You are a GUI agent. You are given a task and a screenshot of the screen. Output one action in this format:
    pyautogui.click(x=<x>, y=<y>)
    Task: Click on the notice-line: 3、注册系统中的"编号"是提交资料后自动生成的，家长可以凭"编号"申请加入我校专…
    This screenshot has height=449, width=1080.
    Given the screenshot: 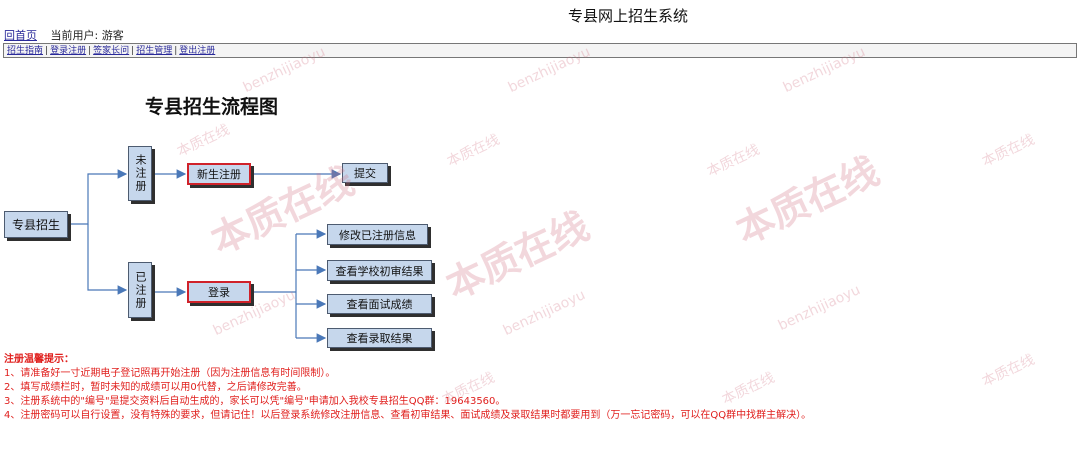 What is the action you would take?
    pyautogui.click(x=255, y=401)
    